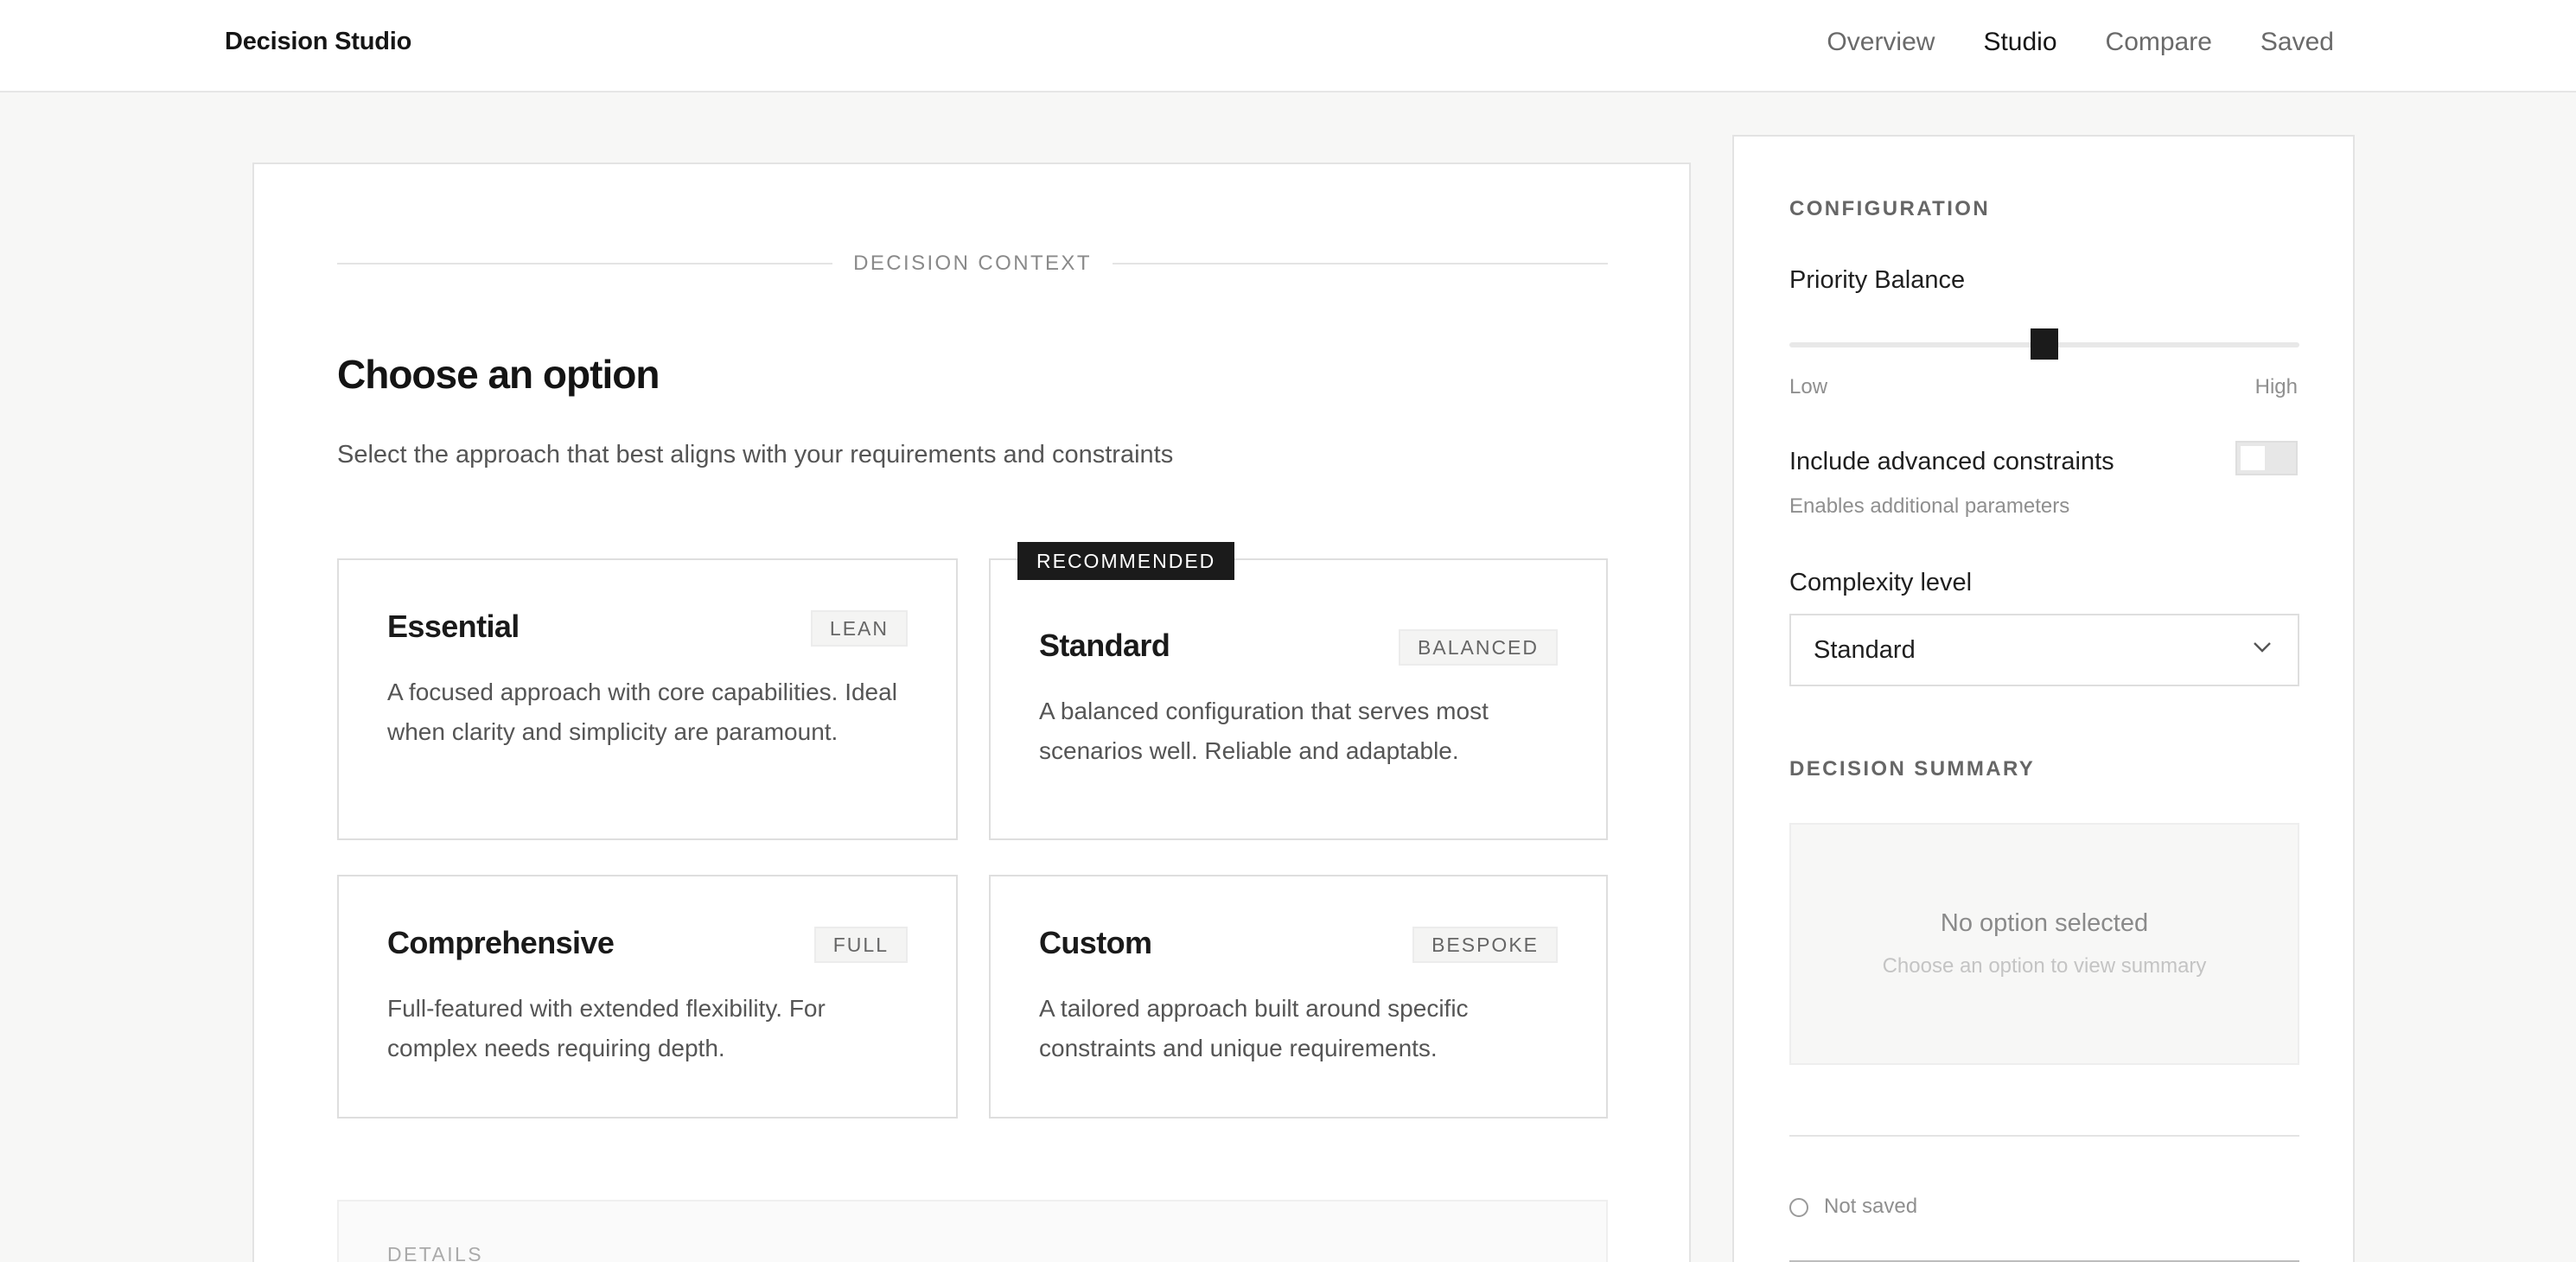 The width and height of the screenshot is (2576, 1262). What do you see at coordinates (1890, 208) in the screenshot?
I see `configuration-header: CONFIGURATION` at bounding box center [1890, 208].